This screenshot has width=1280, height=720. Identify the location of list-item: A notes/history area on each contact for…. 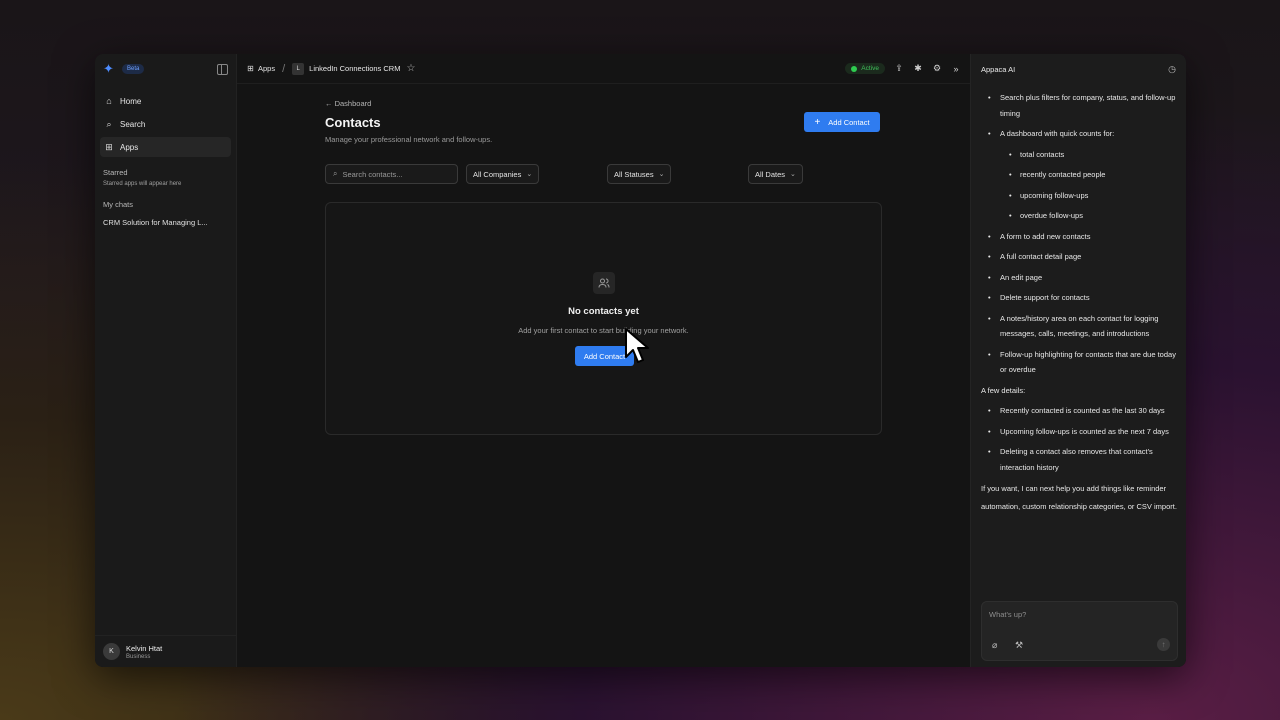
(1081, 326).